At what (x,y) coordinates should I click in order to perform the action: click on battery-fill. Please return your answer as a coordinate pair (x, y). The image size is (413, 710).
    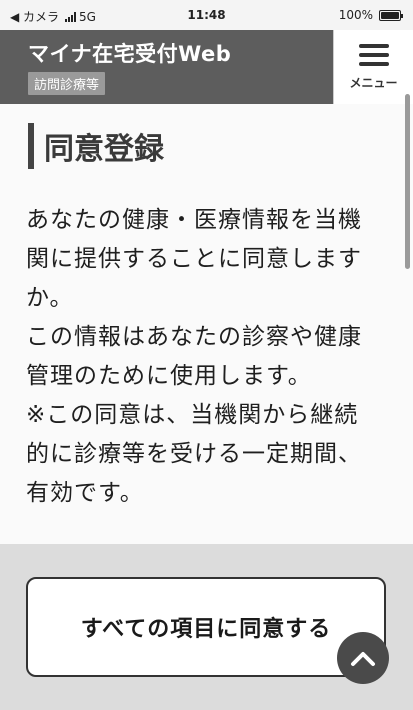
    Looking at the image, I should click on (390, 15).